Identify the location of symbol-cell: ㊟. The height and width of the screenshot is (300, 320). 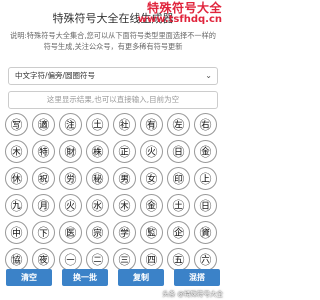
(70, 124).